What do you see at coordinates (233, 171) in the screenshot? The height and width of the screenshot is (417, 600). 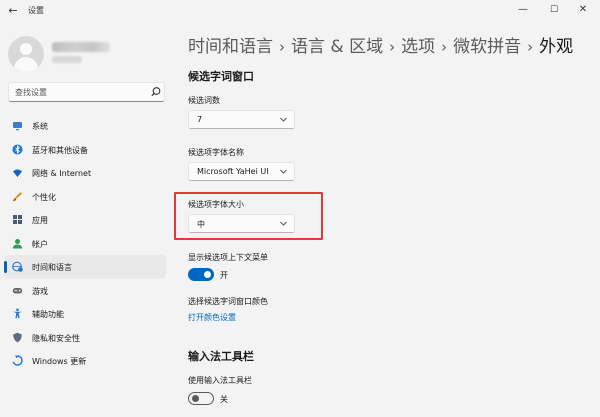 I see `font-name-value: Microsoft YaHei UI` at bounding box center [233, 171].